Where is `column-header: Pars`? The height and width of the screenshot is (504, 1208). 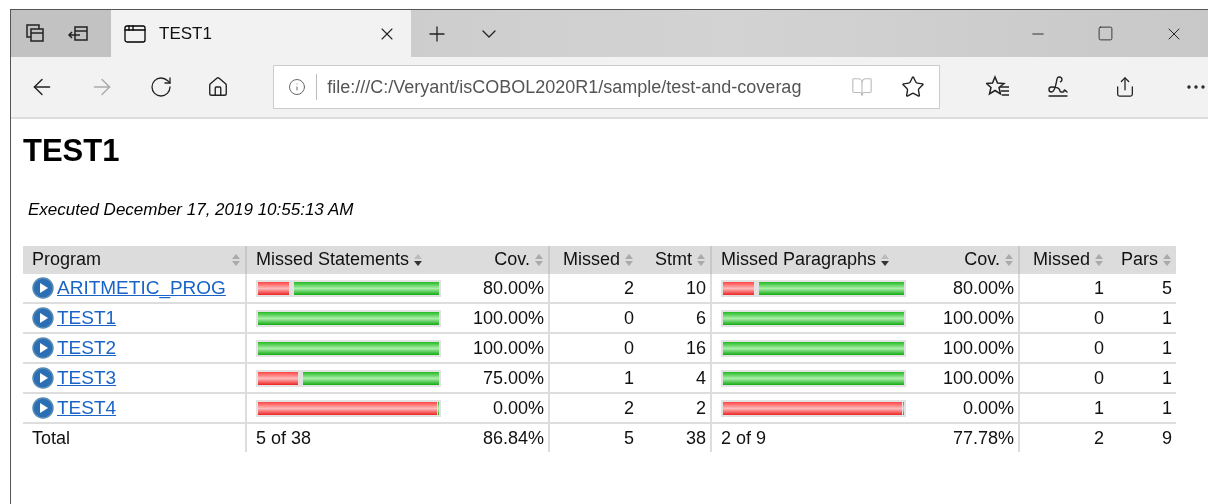 column-header: Pars is located at coordinates (1142, 259).